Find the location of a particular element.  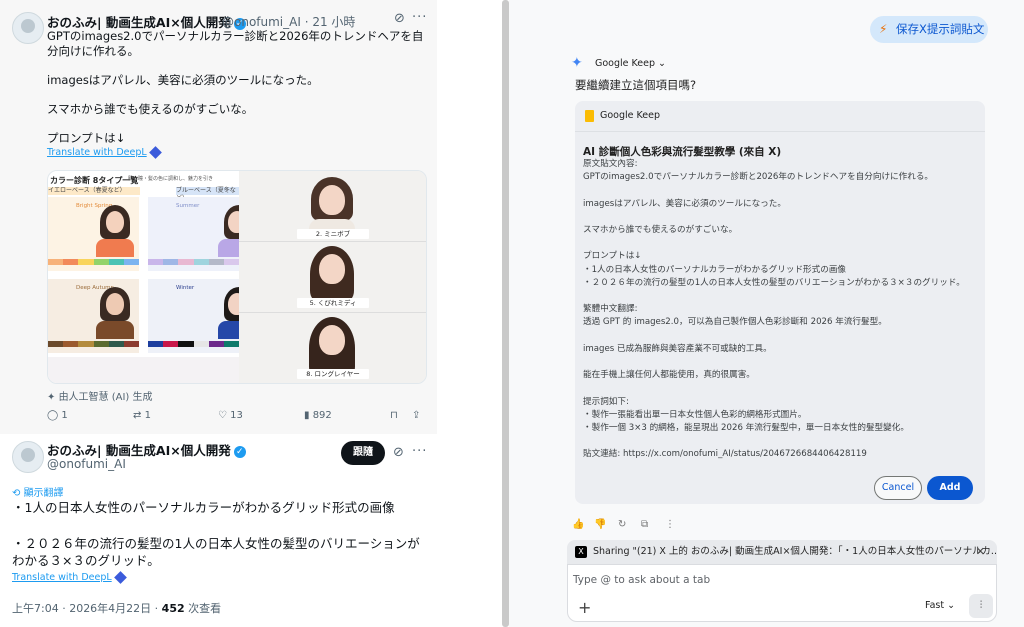

confirm-question: 要繼續建立這個項目嗎? is located at coordinates (636, 85).